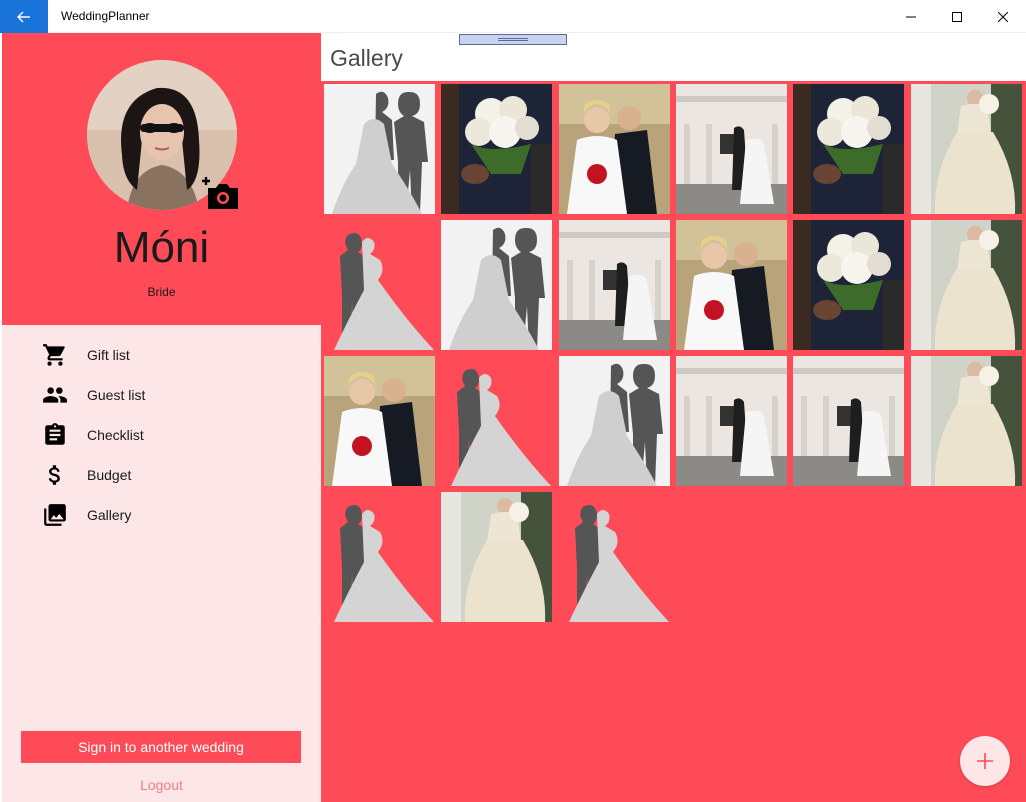  I want to click on minimize-icon, so click(911, 16).